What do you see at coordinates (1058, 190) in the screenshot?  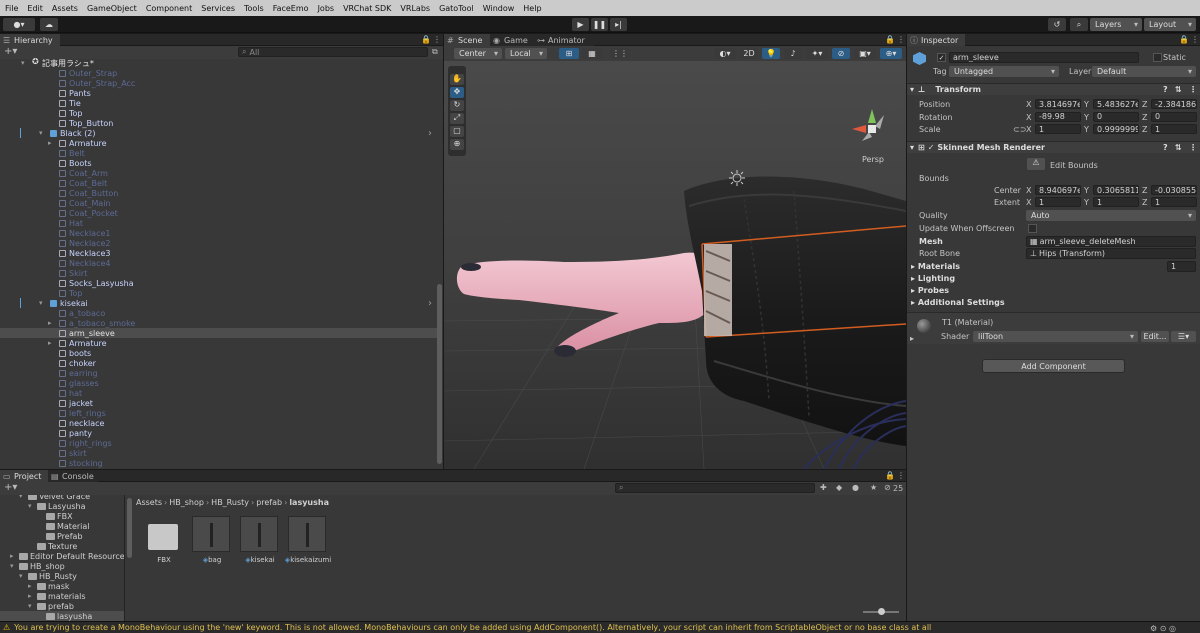 I see `vector-x-field: 8.940697e-` at bounding box center [1058, 190].